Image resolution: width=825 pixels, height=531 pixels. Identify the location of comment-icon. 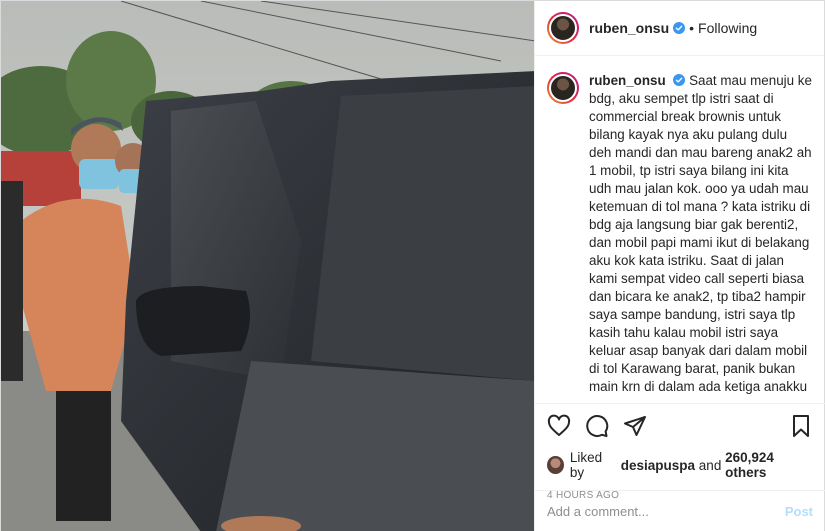
(597, 426).